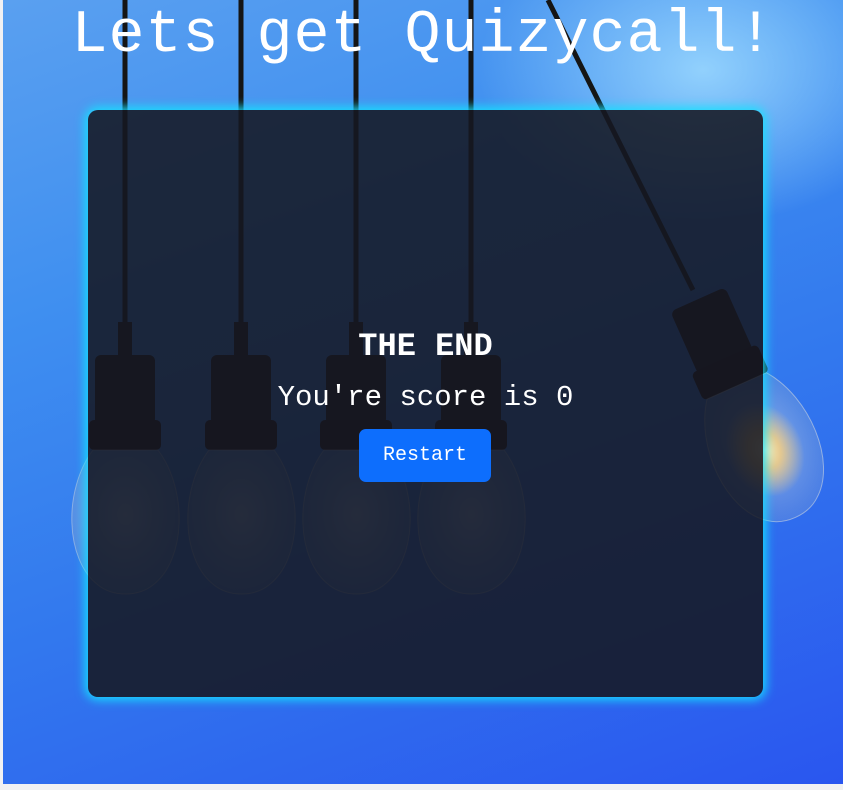 This screenshot has height=790, width=843. What do you see at coordinates (425, 455) in the screenshot?
I see `restart-button: Restart` at bounding box center [425, 455].